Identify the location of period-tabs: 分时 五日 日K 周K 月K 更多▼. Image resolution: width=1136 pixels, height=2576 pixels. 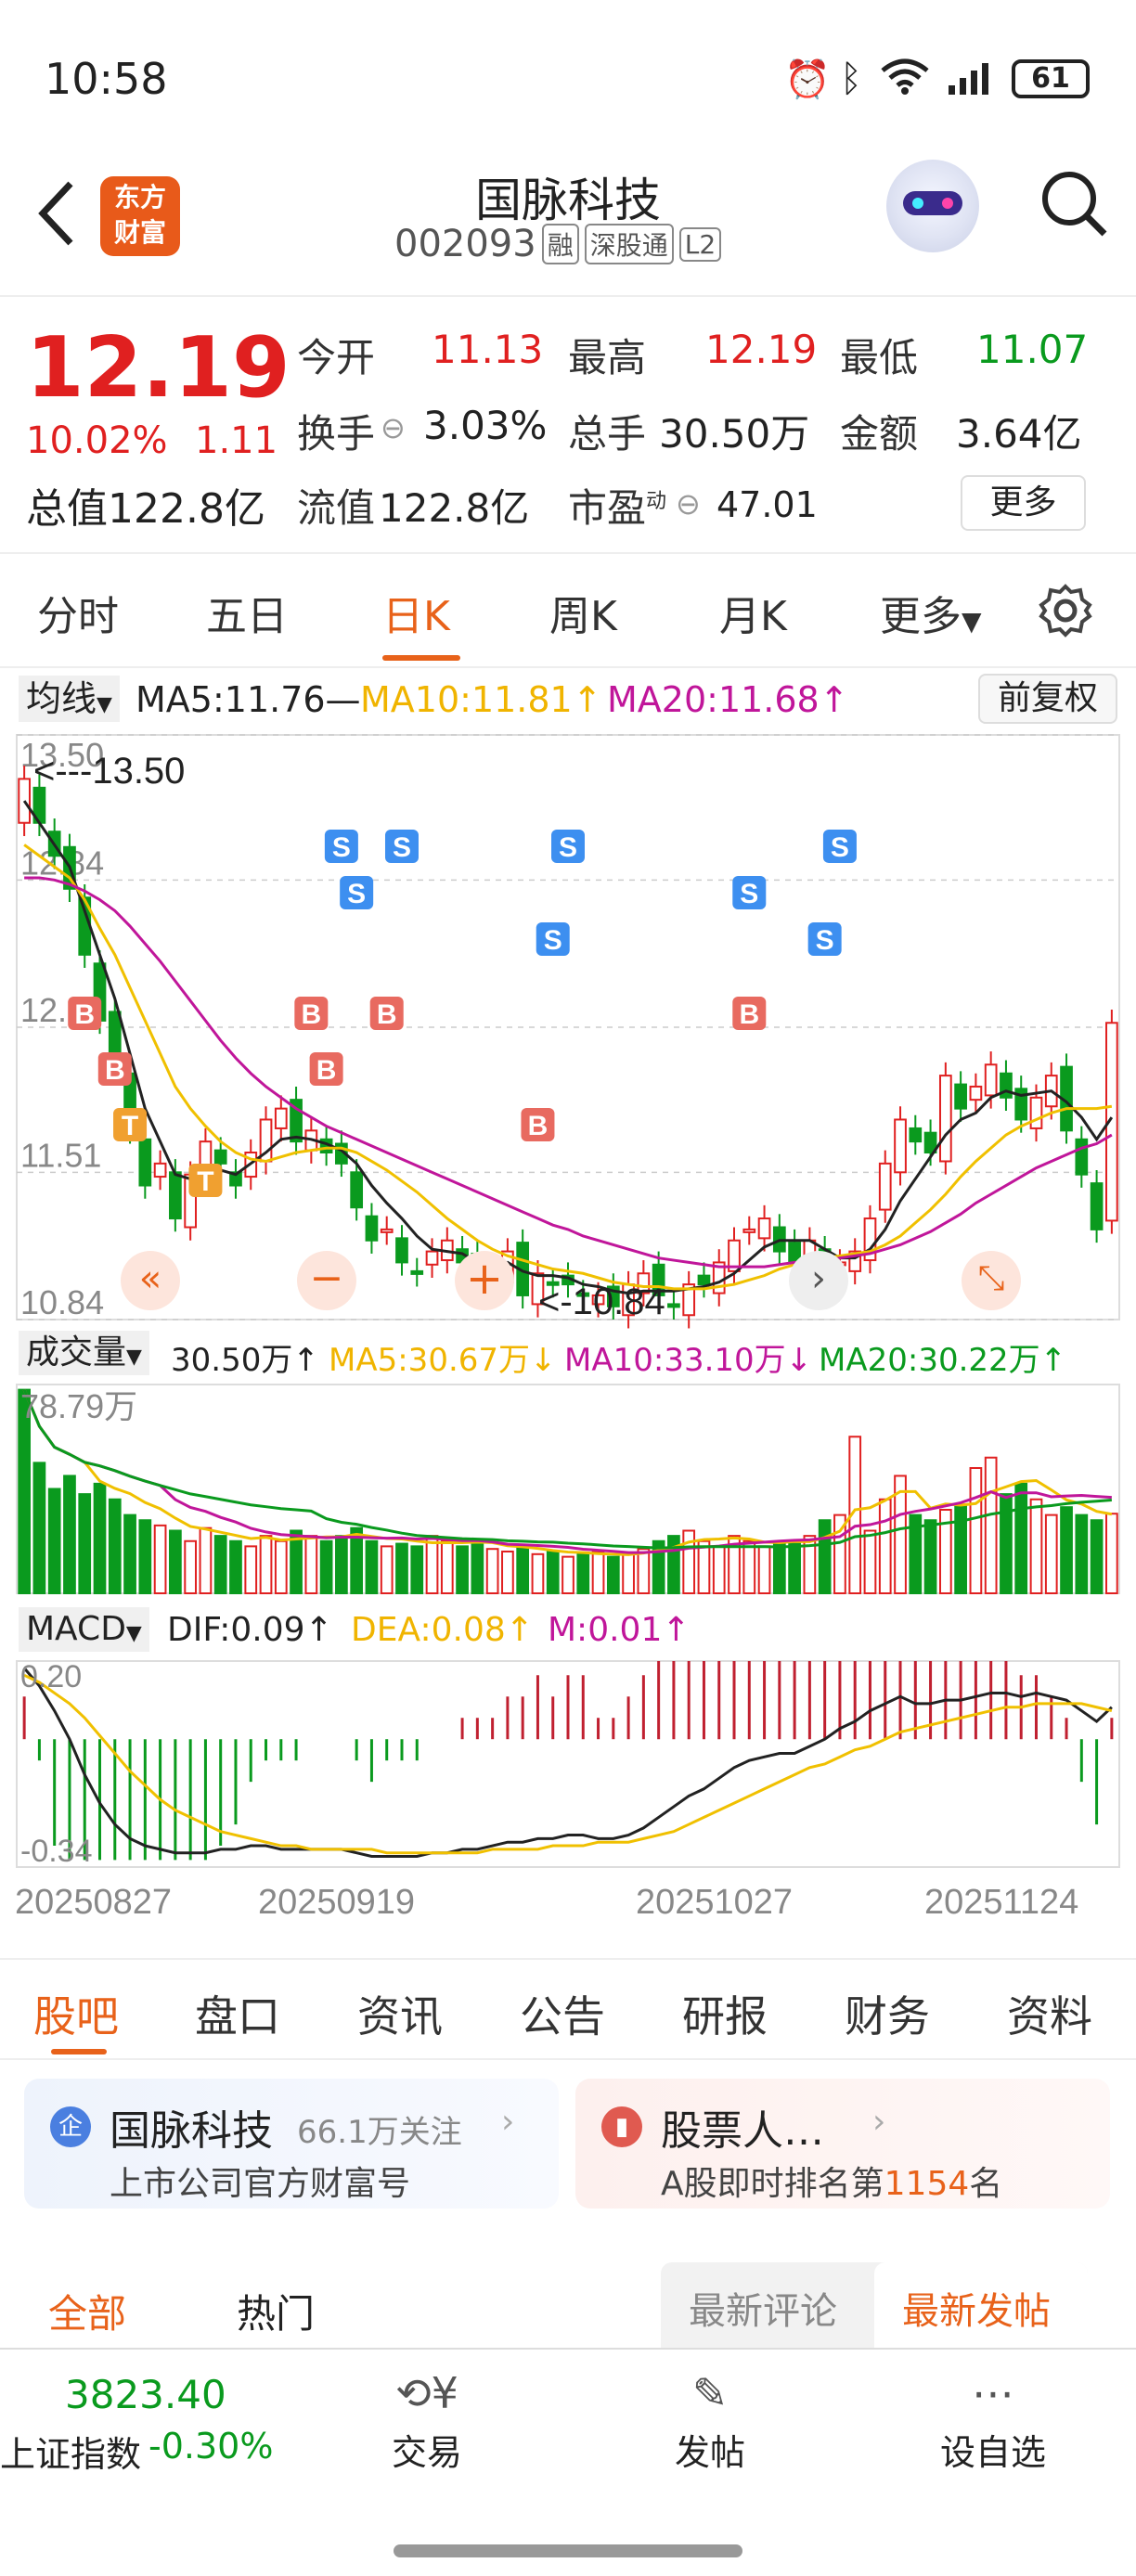
(568, 612).